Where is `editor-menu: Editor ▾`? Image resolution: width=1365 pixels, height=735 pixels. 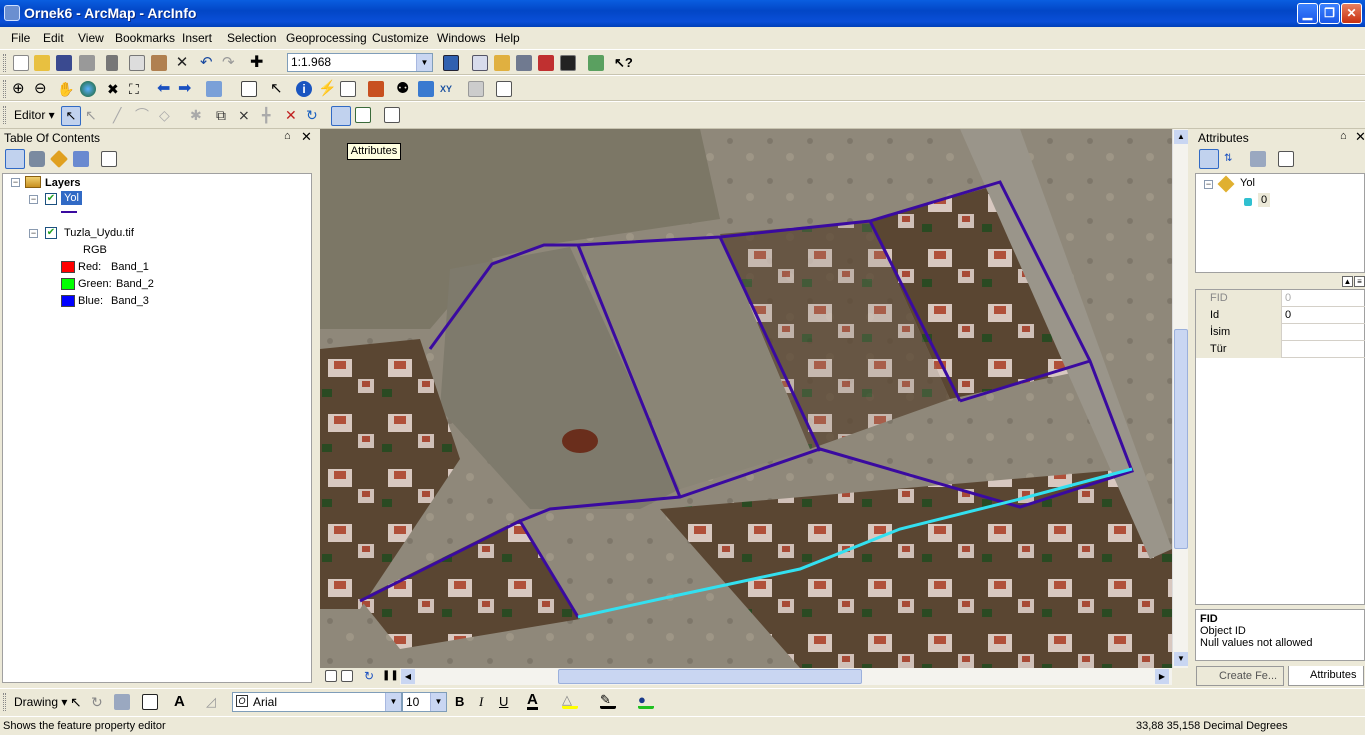 editor-menu: Editor ▾ is located at coordinates (34, 115).